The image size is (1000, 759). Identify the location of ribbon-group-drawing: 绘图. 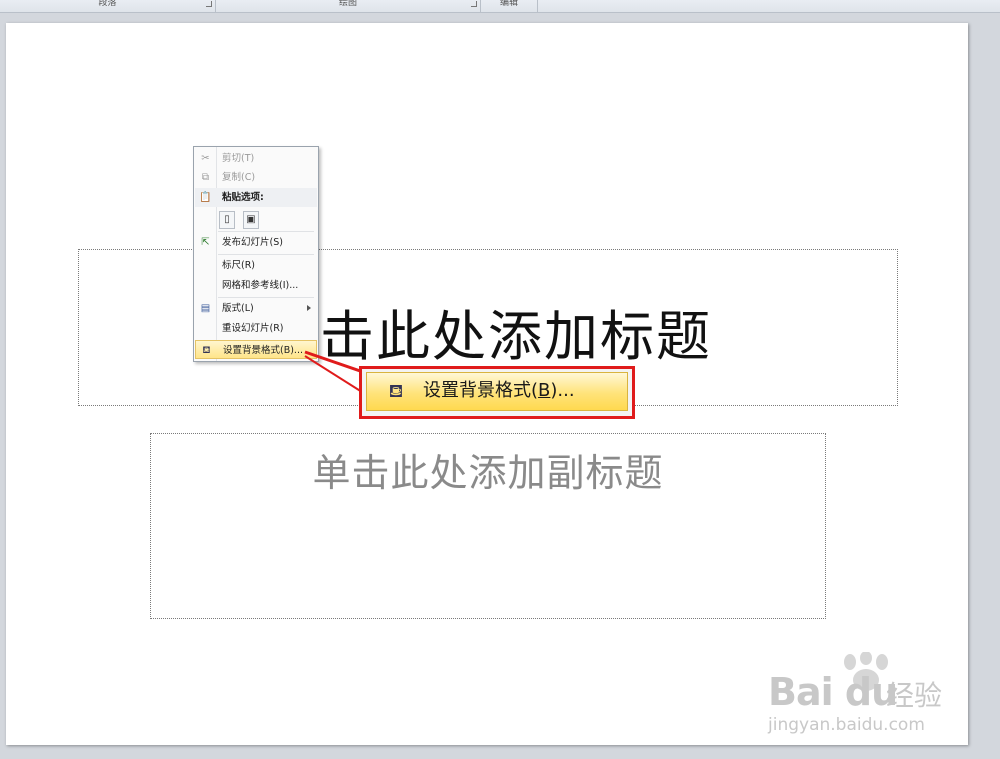
(348, 6).